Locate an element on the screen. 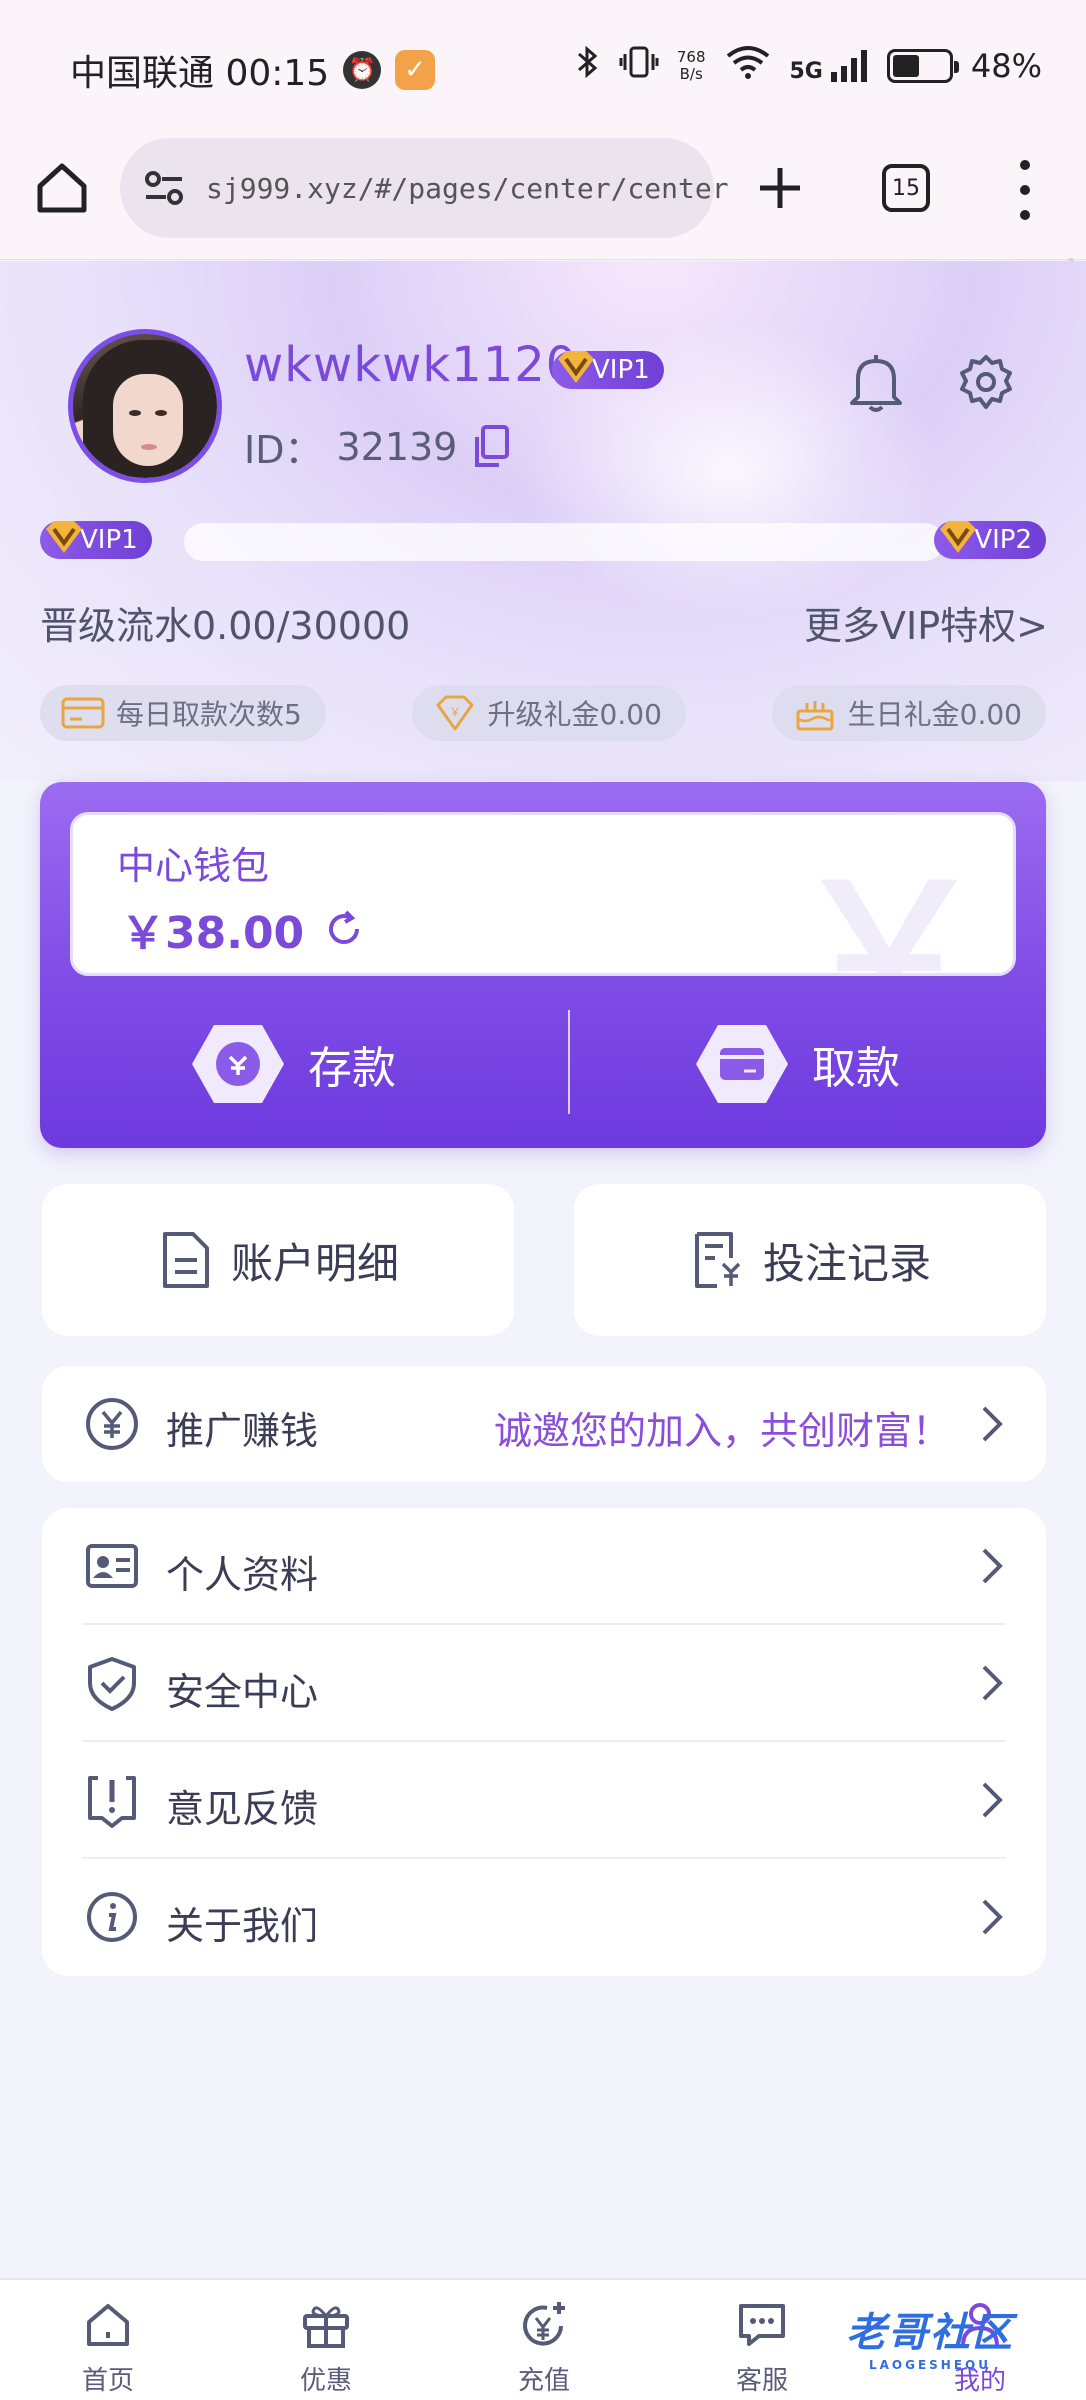 The image size is (1086, 2400). current-vip-badge: VIP1 is located at coordinates (96, 540).